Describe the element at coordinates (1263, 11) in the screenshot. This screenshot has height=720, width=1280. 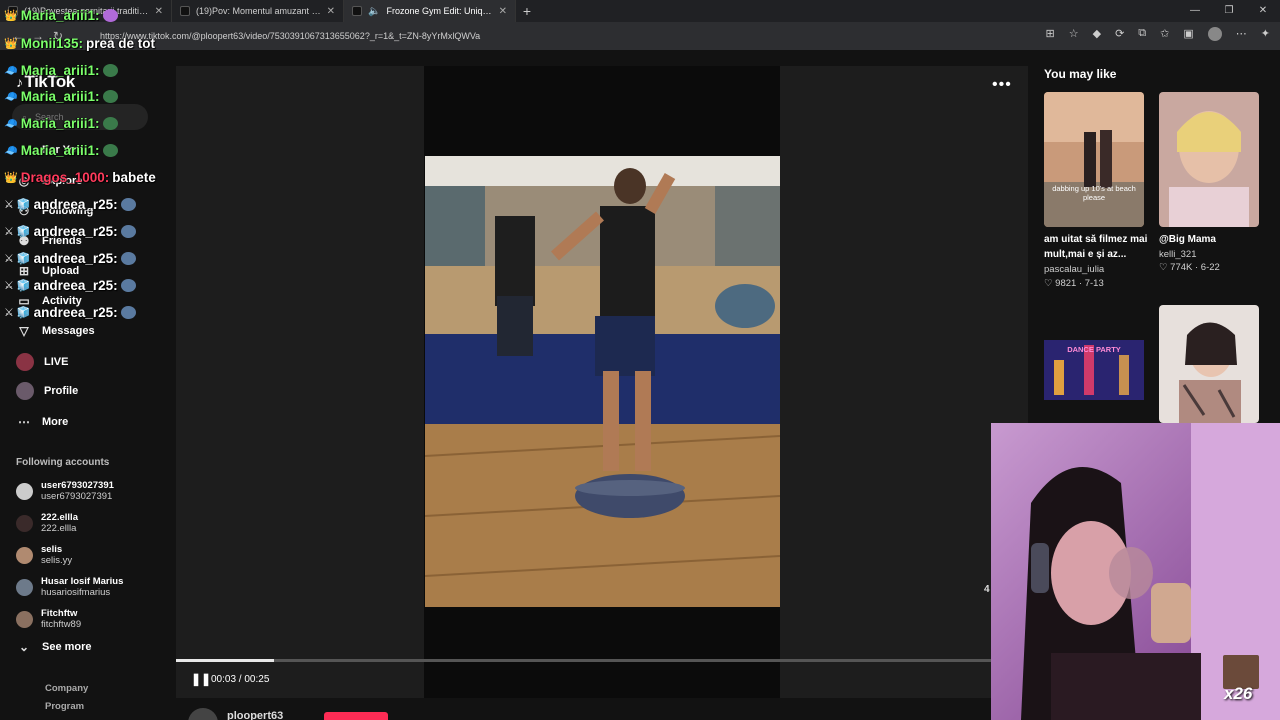
I see `close-window-icon: ✕` at that location.